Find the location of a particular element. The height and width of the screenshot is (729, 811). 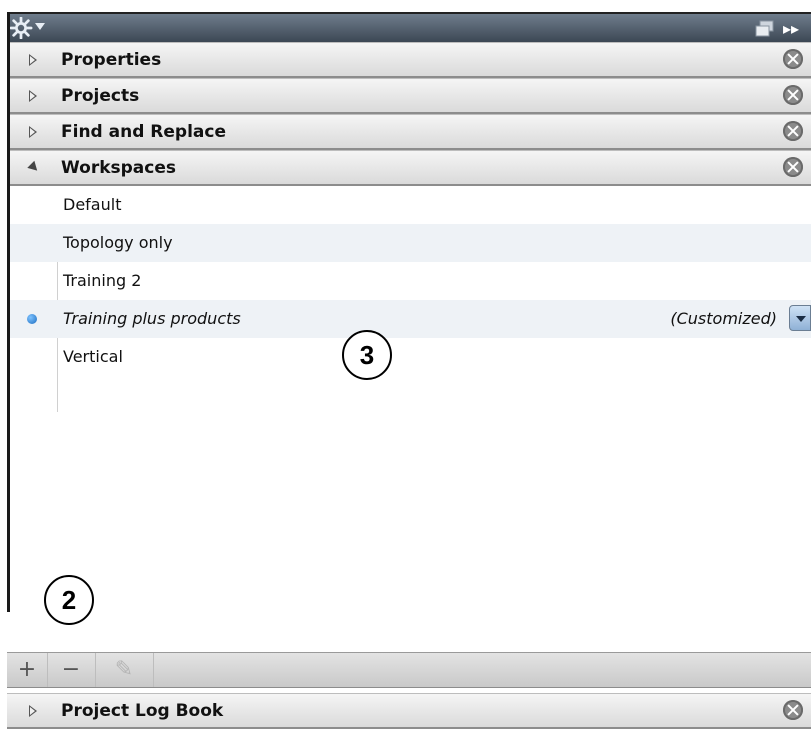

section-label: Workspaces is located at coordinates (118, 168).